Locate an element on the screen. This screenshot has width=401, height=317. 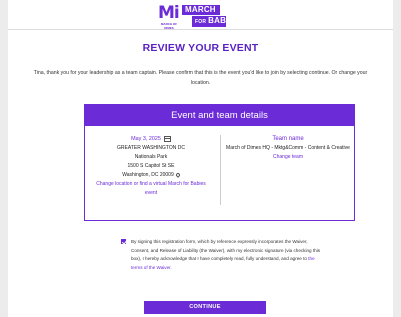
logo-tag-babies: FOR BABIES is located at coordinates (215, 21).